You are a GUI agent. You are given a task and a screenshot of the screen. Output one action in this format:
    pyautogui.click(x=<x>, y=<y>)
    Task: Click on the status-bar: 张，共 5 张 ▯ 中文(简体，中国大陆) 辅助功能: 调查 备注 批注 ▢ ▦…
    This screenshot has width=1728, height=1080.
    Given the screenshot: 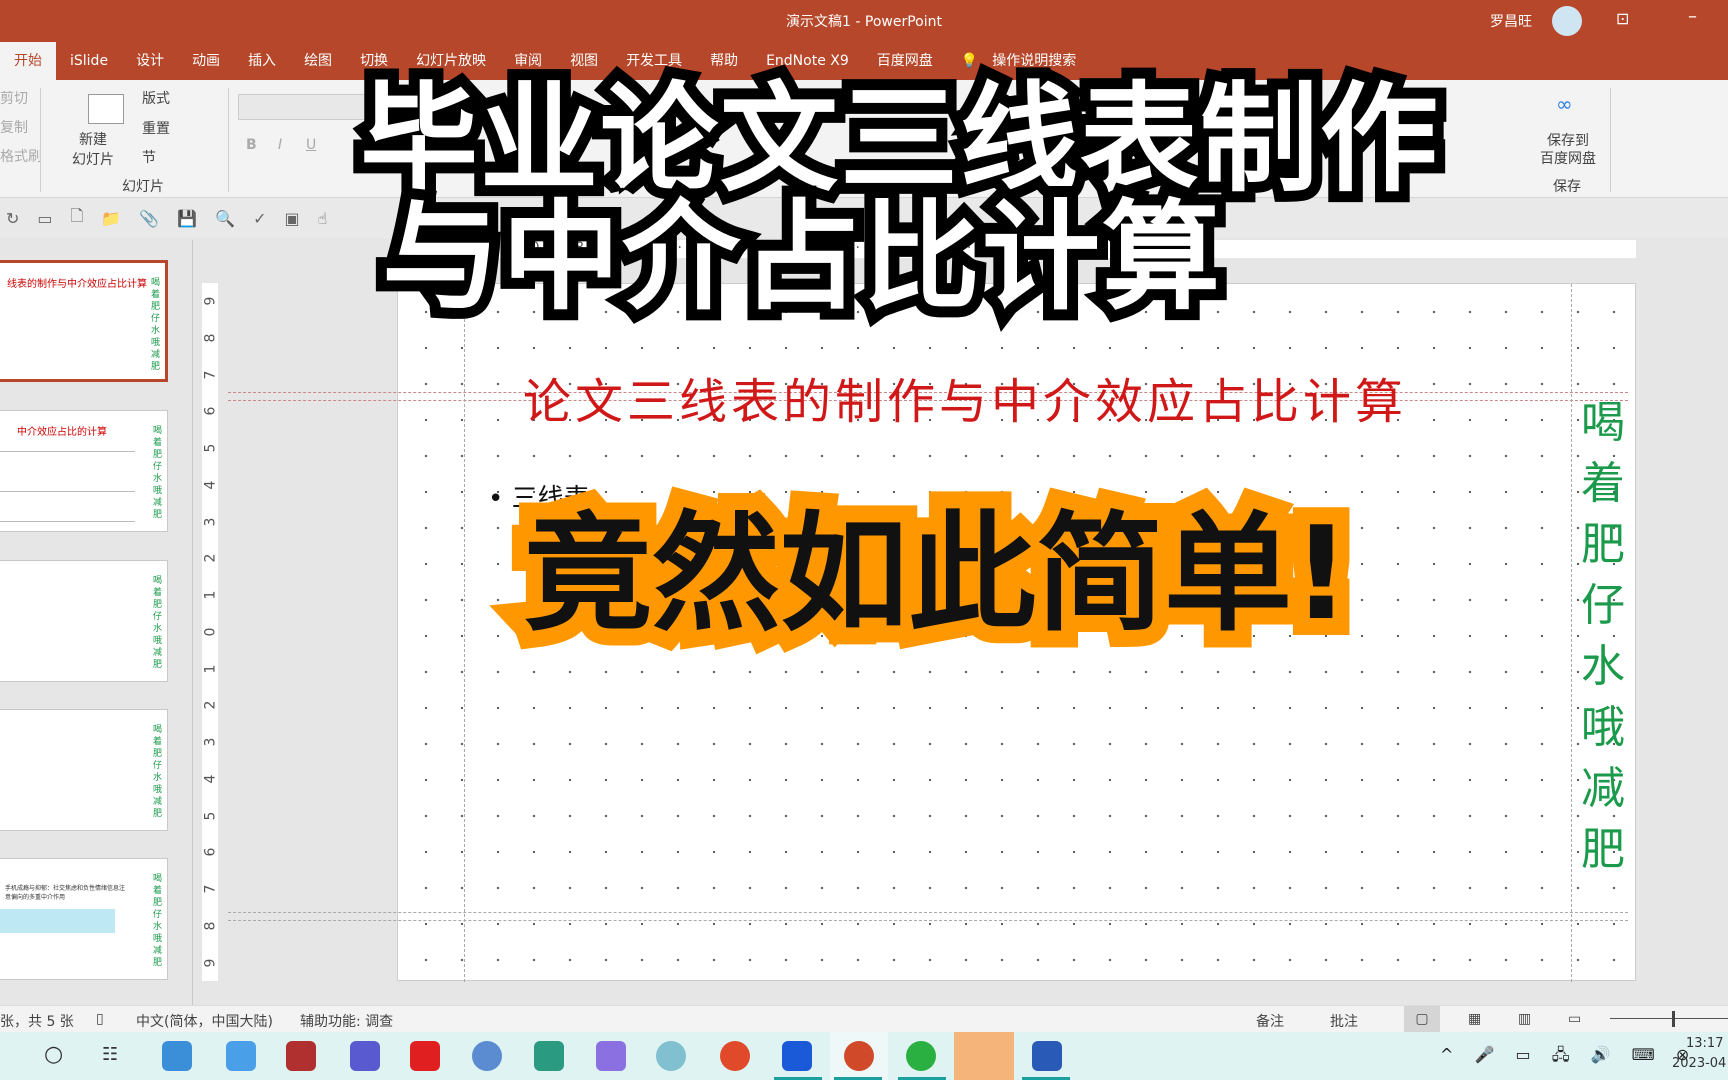 What is the action you would take?
    pyautogui.click(x=864, y=1018)
    